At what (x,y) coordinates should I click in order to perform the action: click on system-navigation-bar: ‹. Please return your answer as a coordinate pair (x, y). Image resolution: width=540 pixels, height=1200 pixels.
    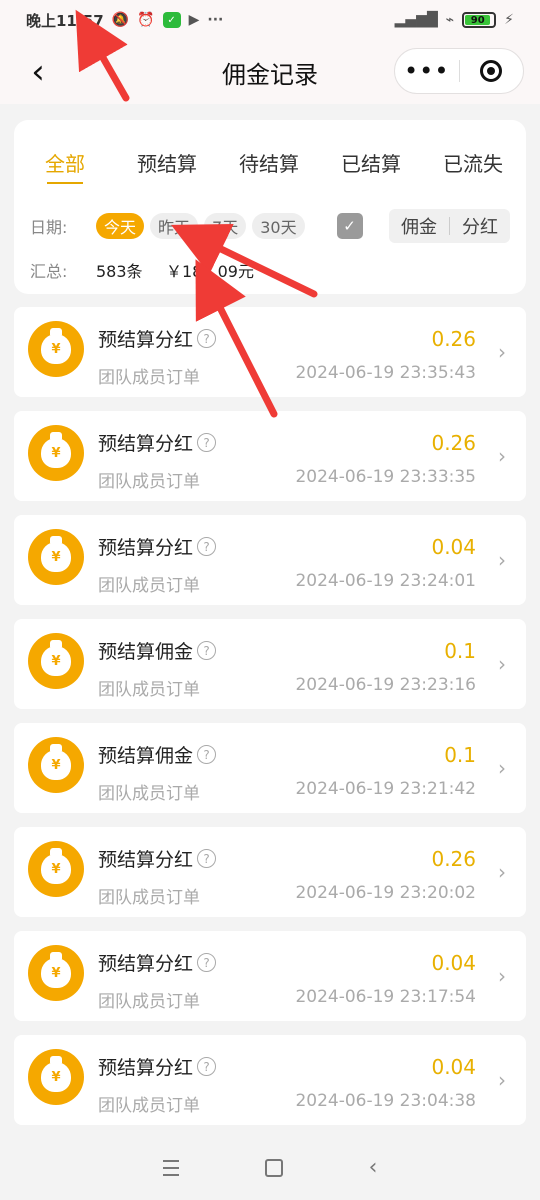
    Looking at the image, I should click on (270, 1167).